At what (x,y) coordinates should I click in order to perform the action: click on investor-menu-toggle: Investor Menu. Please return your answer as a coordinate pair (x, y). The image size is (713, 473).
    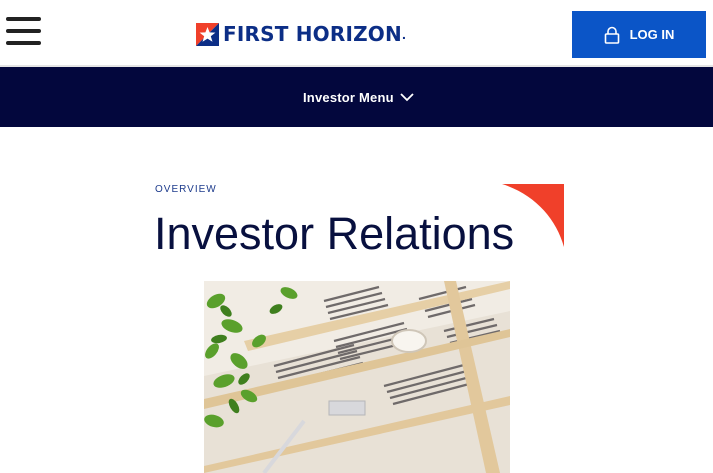
    Looking at the image, I should click on (358, 97).